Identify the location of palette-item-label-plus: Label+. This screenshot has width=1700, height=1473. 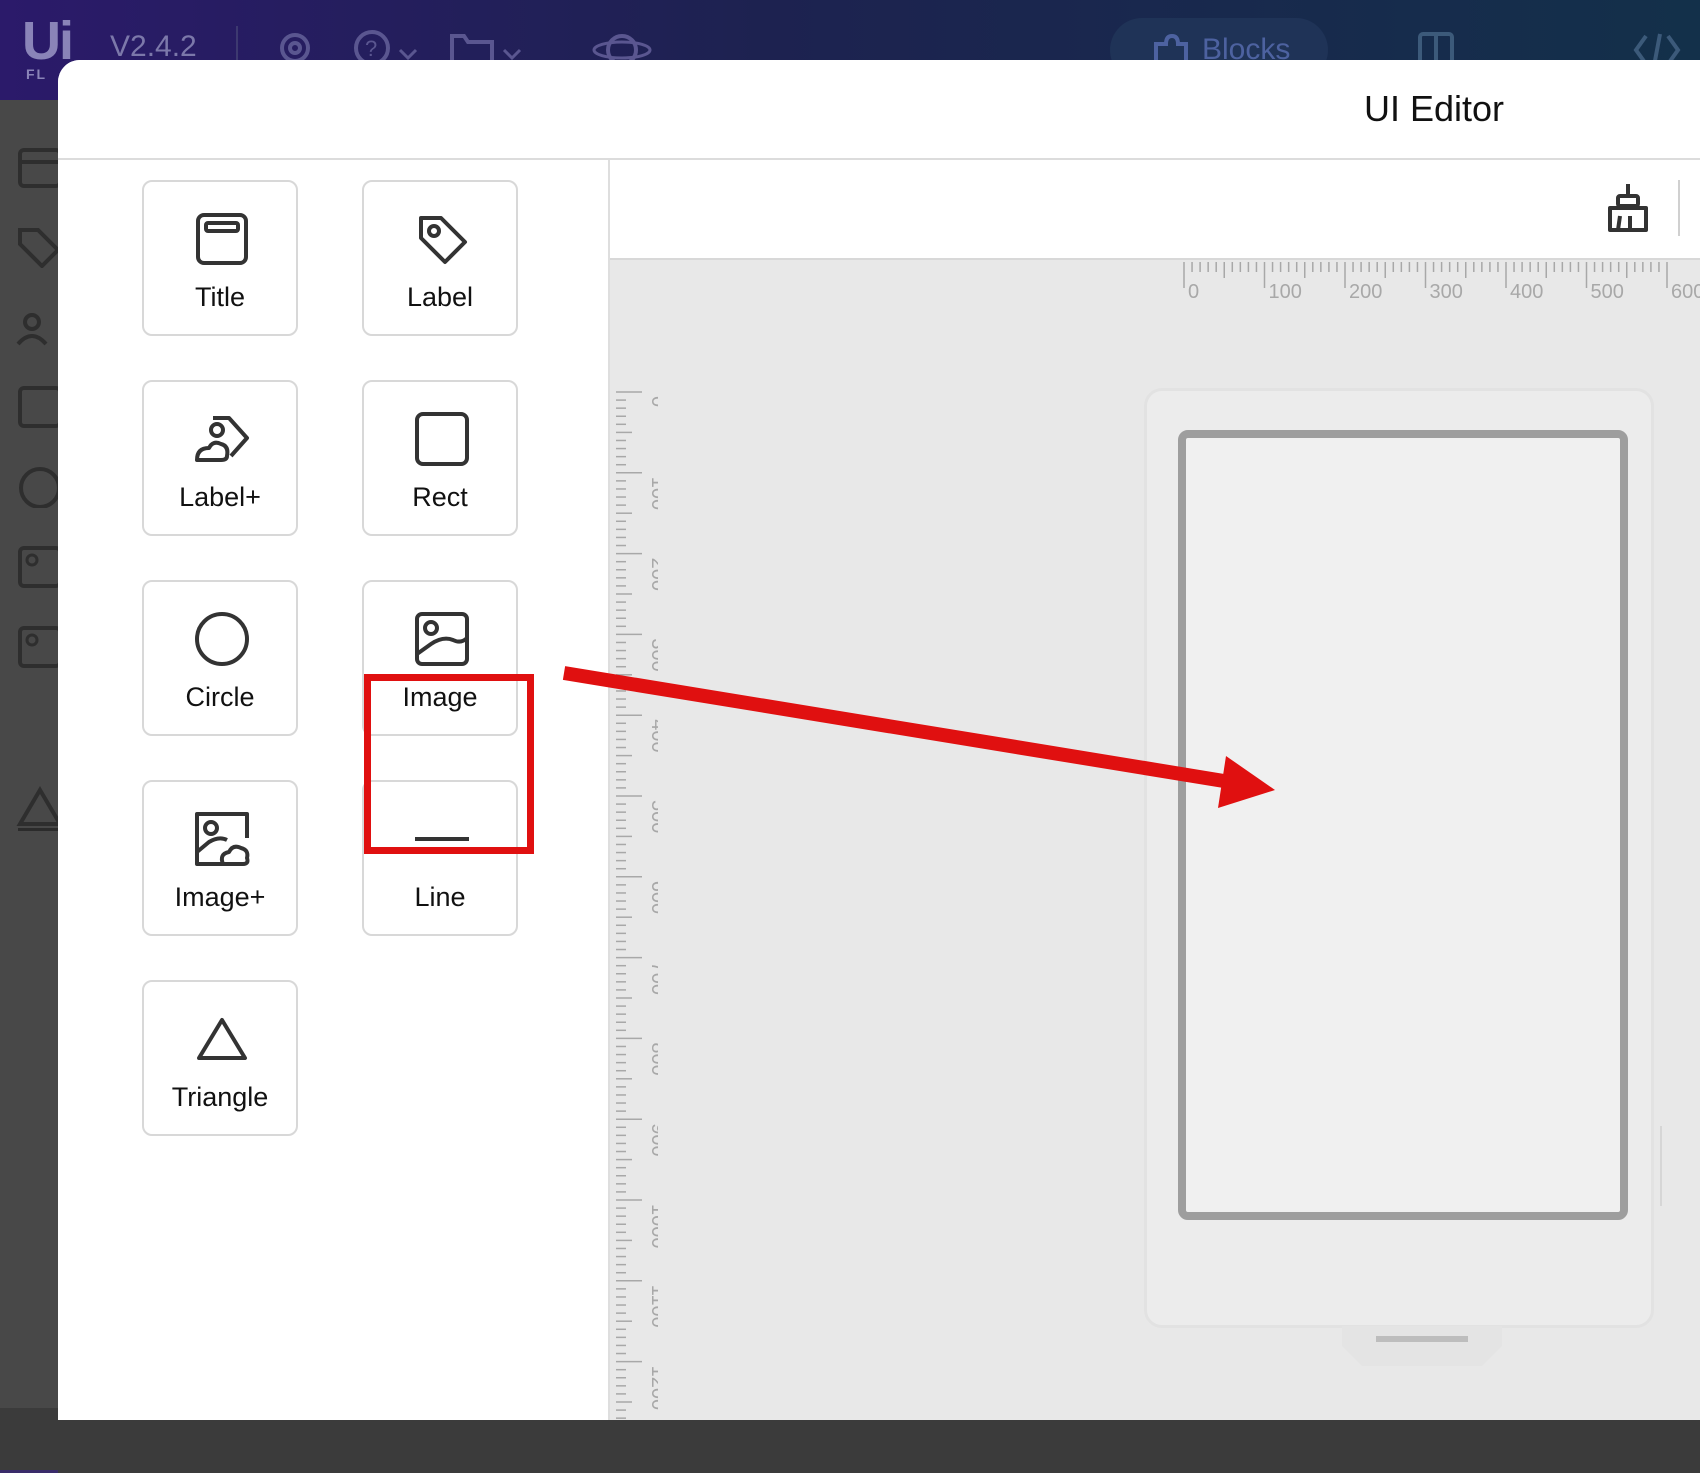
(220, 458).